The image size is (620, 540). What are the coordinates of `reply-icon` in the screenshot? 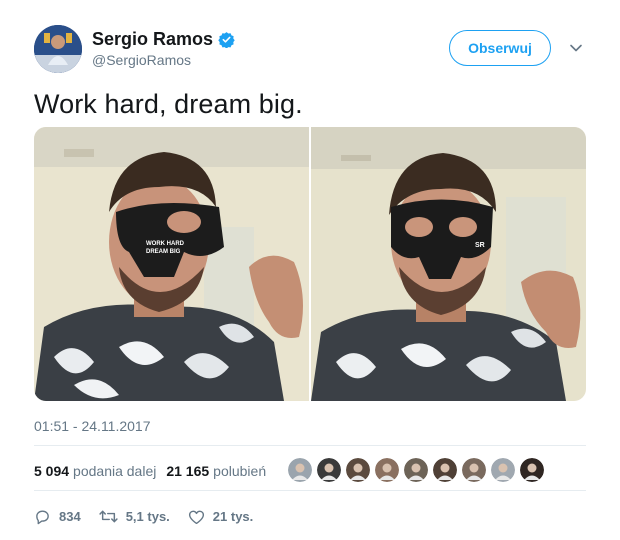 It's located at (42, 517).